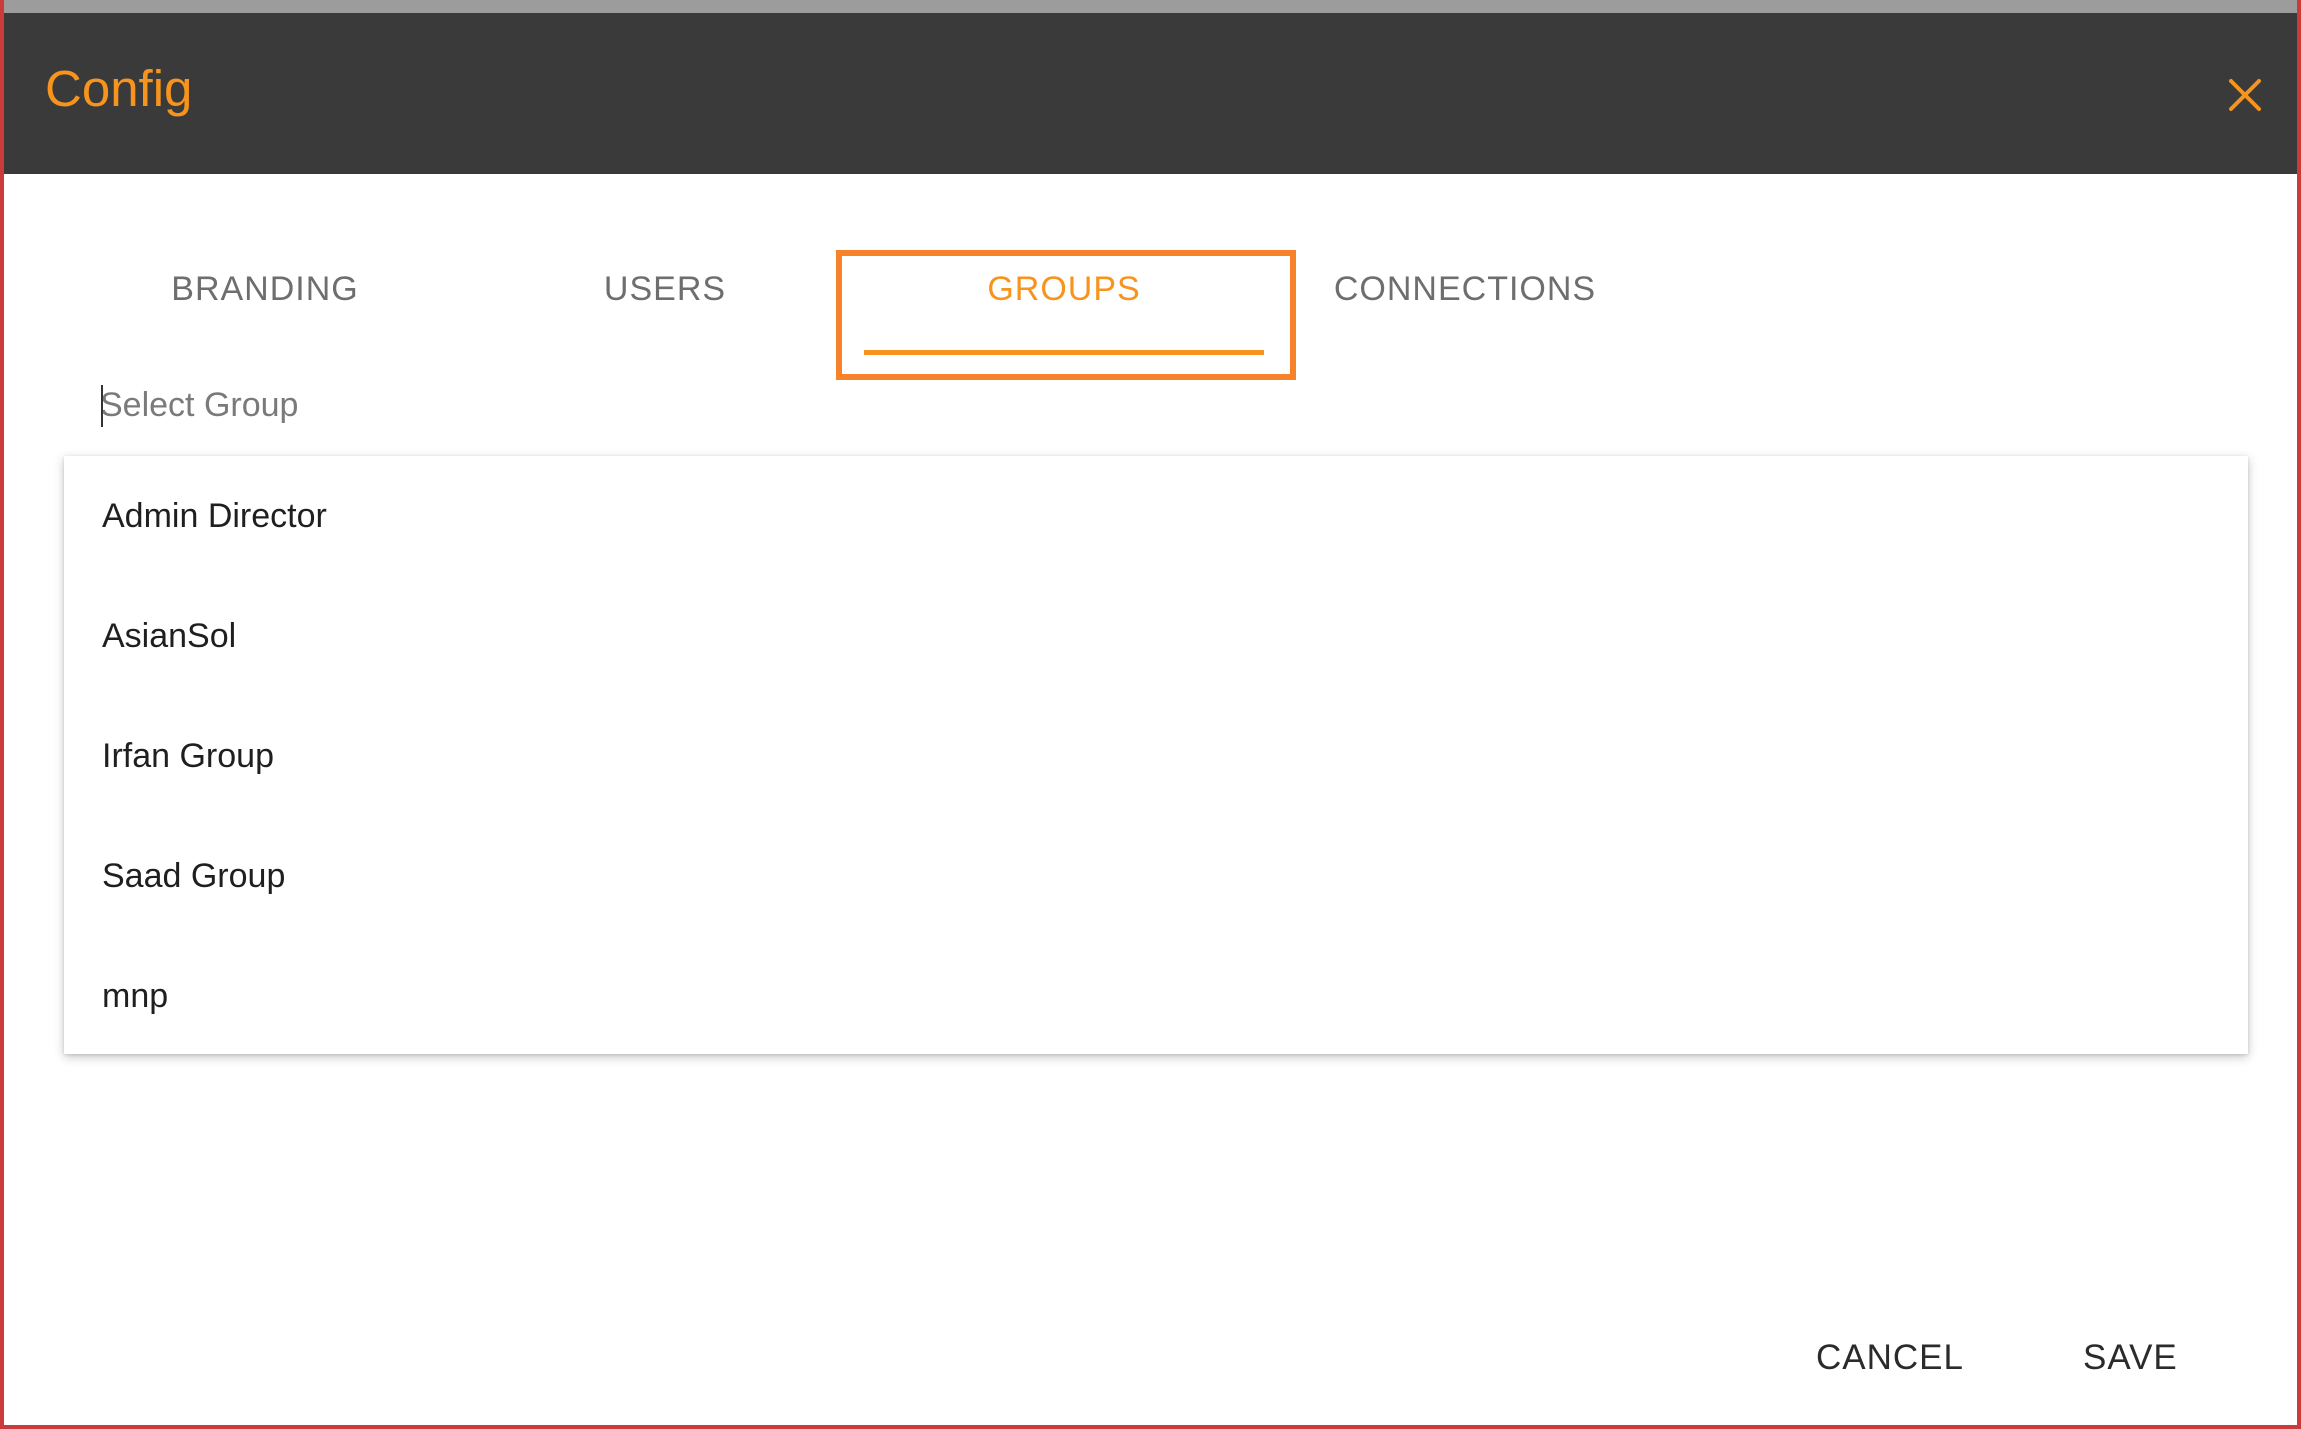  I want to click on group-option-mnp: mnp, so click(135, 996).